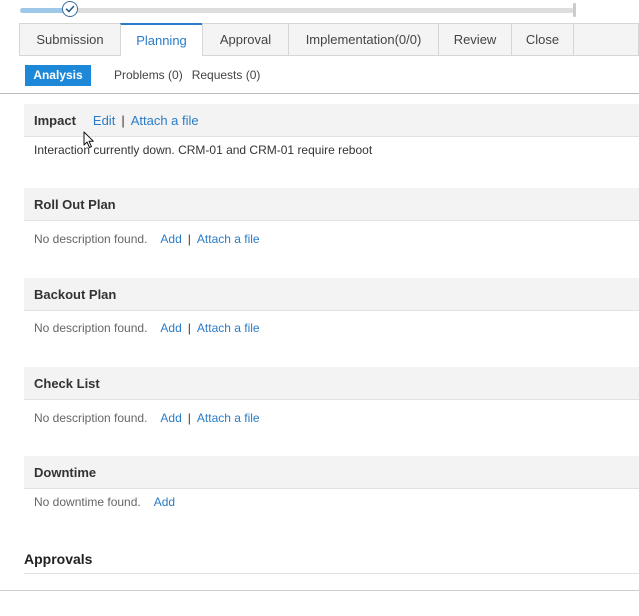  Describe the element at coordinates (319, 590) in the screenshot. I see `bottom-divider` at that location.